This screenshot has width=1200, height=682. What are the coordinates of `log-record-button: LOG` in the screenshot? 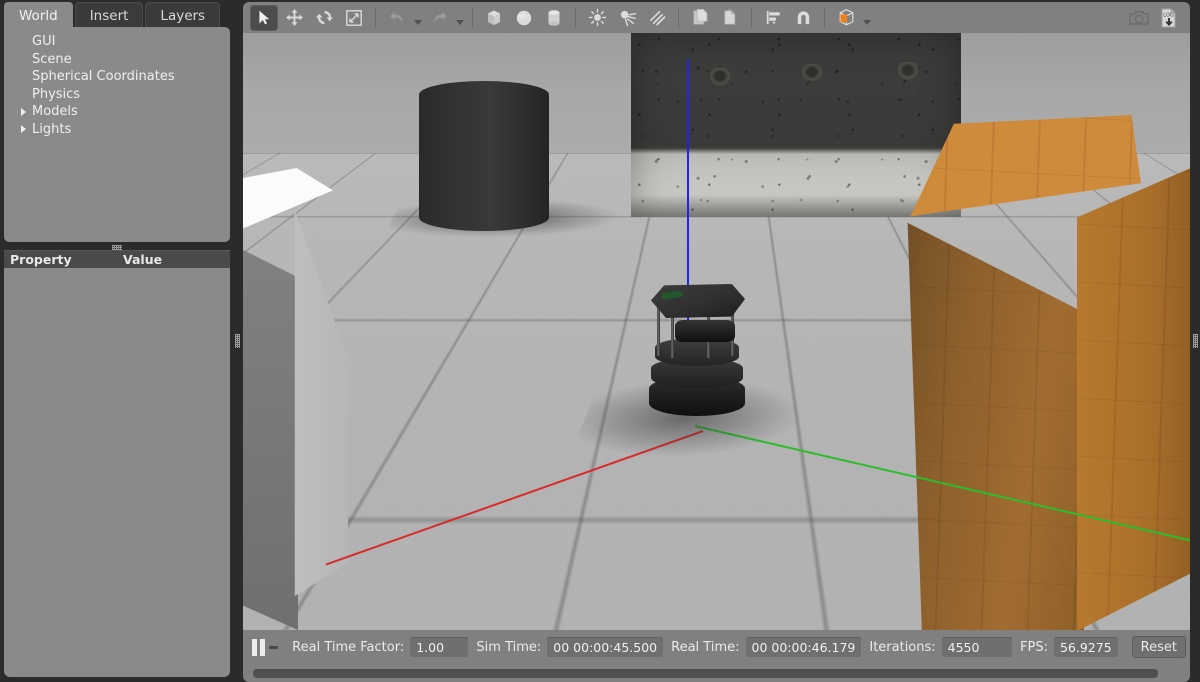 It's located at (1169, 18).